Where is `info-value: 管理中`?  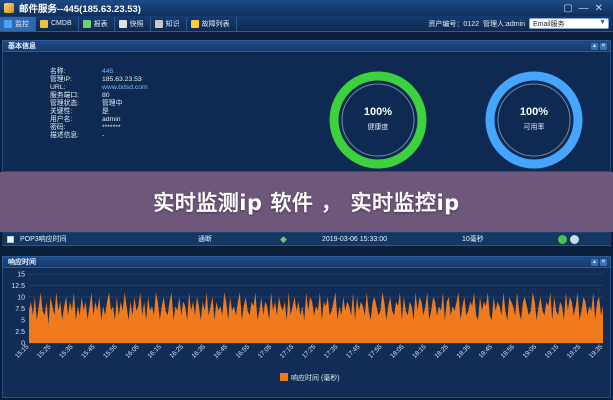 info-value: 管理中 is located at coordinates (112, 103).